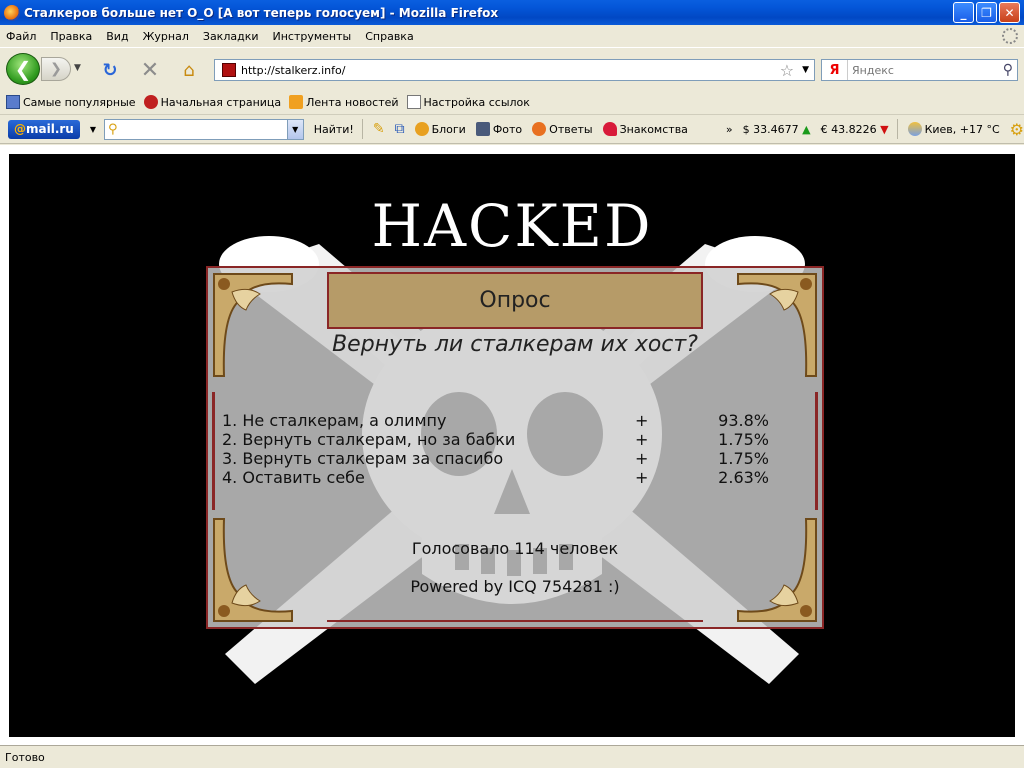 This screenshot has height=768, width=1024. I want to click on menu-bookmarks: Закладки, so click(231, 36).